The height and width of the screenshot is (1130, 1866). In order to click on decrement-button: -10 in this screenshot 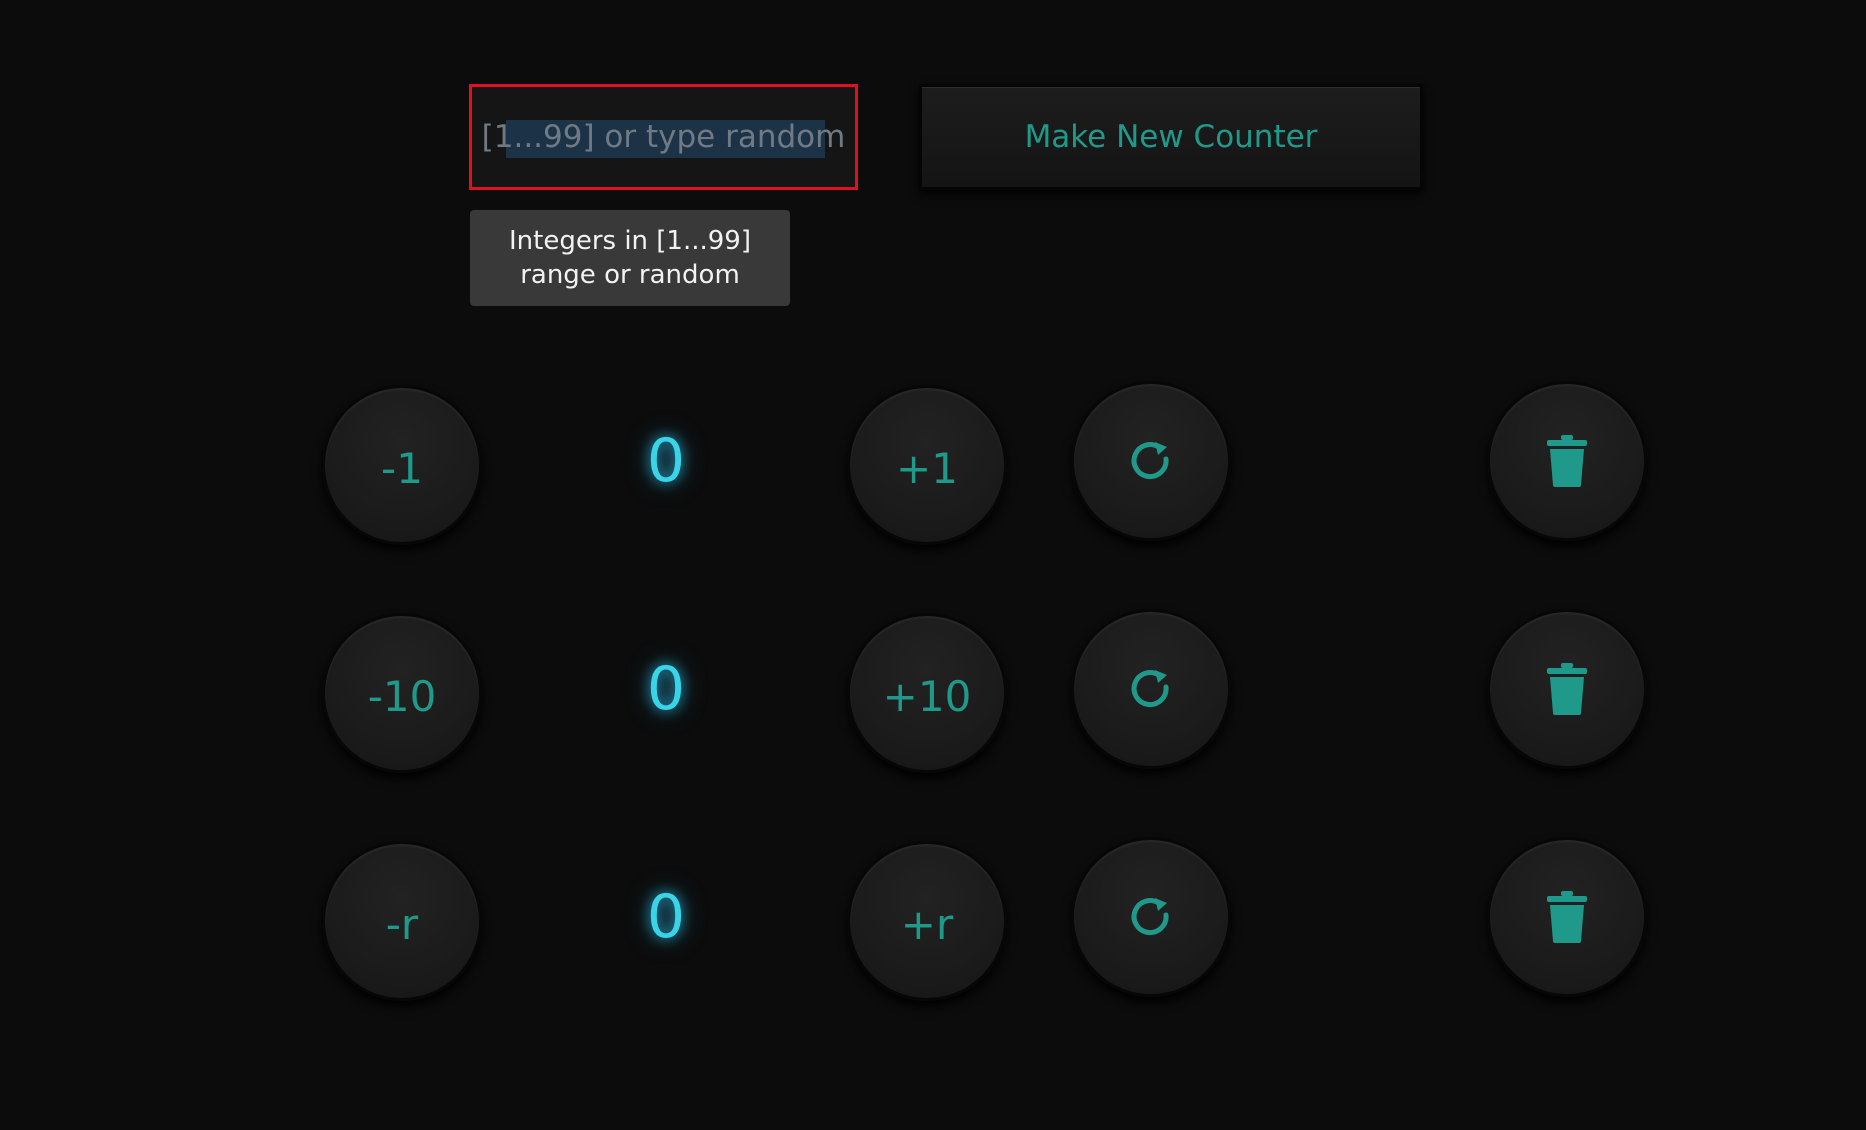, I will do `click(402, 693)`.